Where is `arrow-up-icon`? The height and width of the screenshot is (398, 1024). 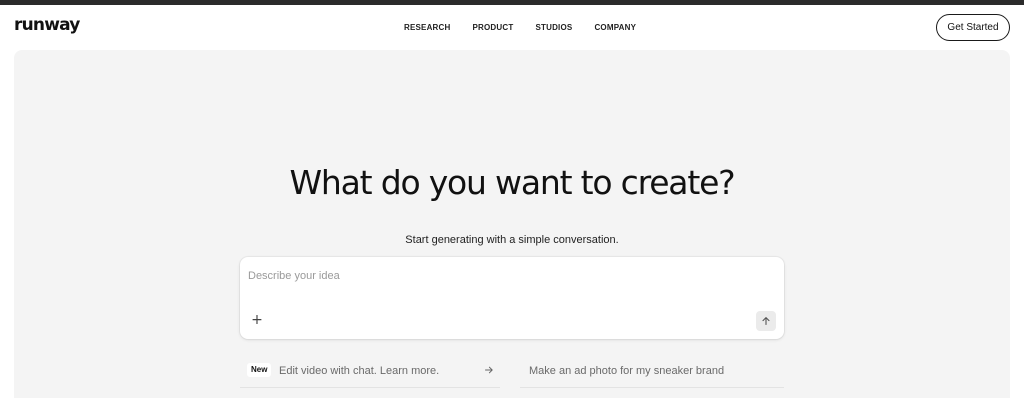
arrow-up-icon is located at coordinates (766, 321).